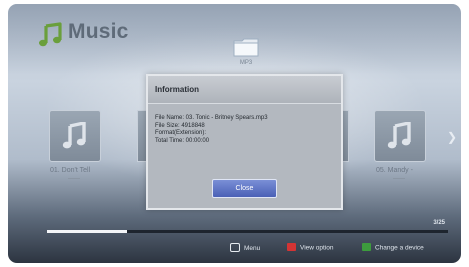  What do you see at coordinates (439, 223) in the screenshot?
I see `page-counter: 3/25` at bounding box center [439, 223].